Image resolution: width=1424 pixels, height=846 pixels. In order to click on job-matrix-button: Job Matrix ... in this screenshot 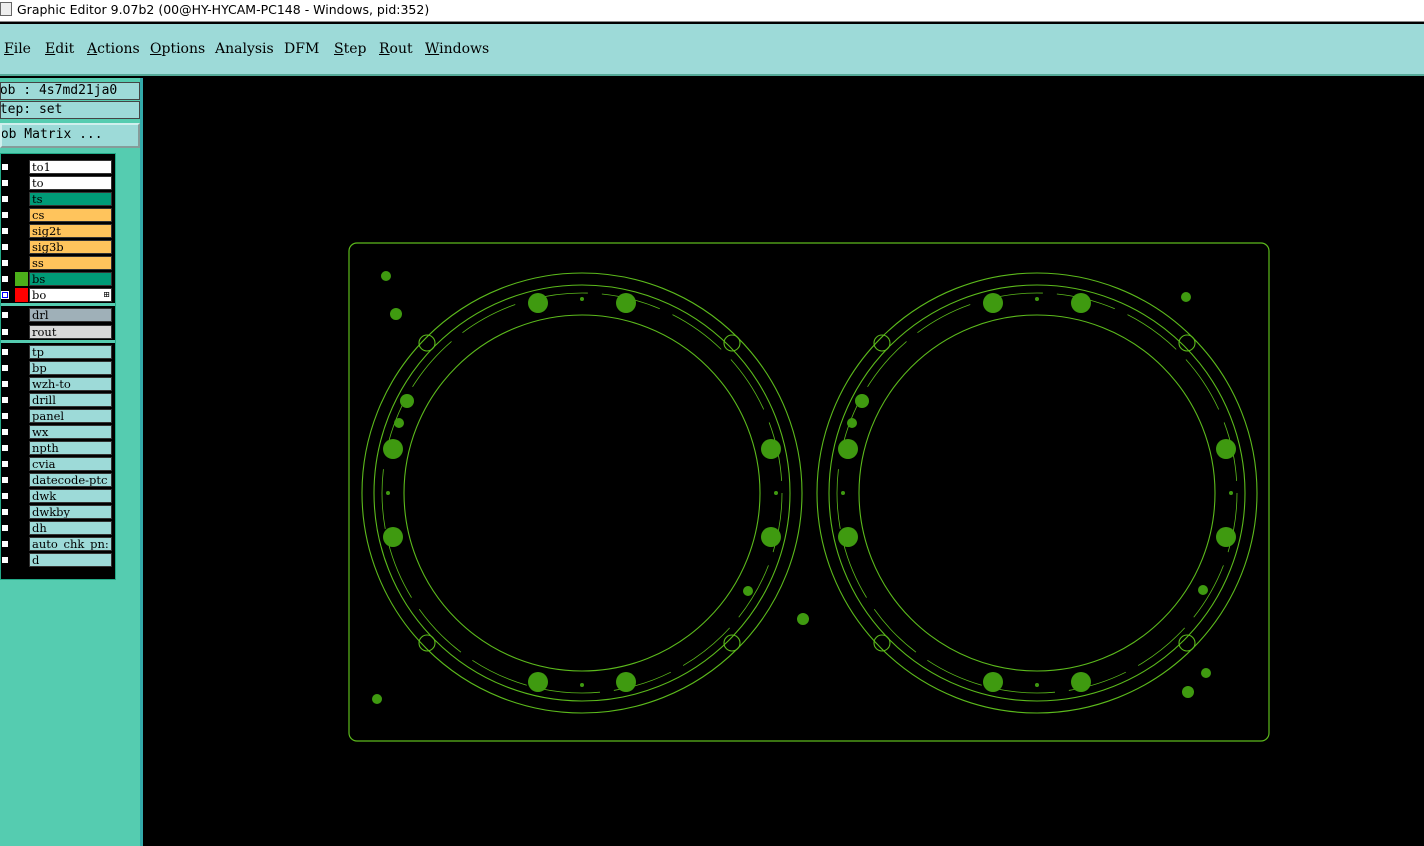, I will do `click(70, 135)`.